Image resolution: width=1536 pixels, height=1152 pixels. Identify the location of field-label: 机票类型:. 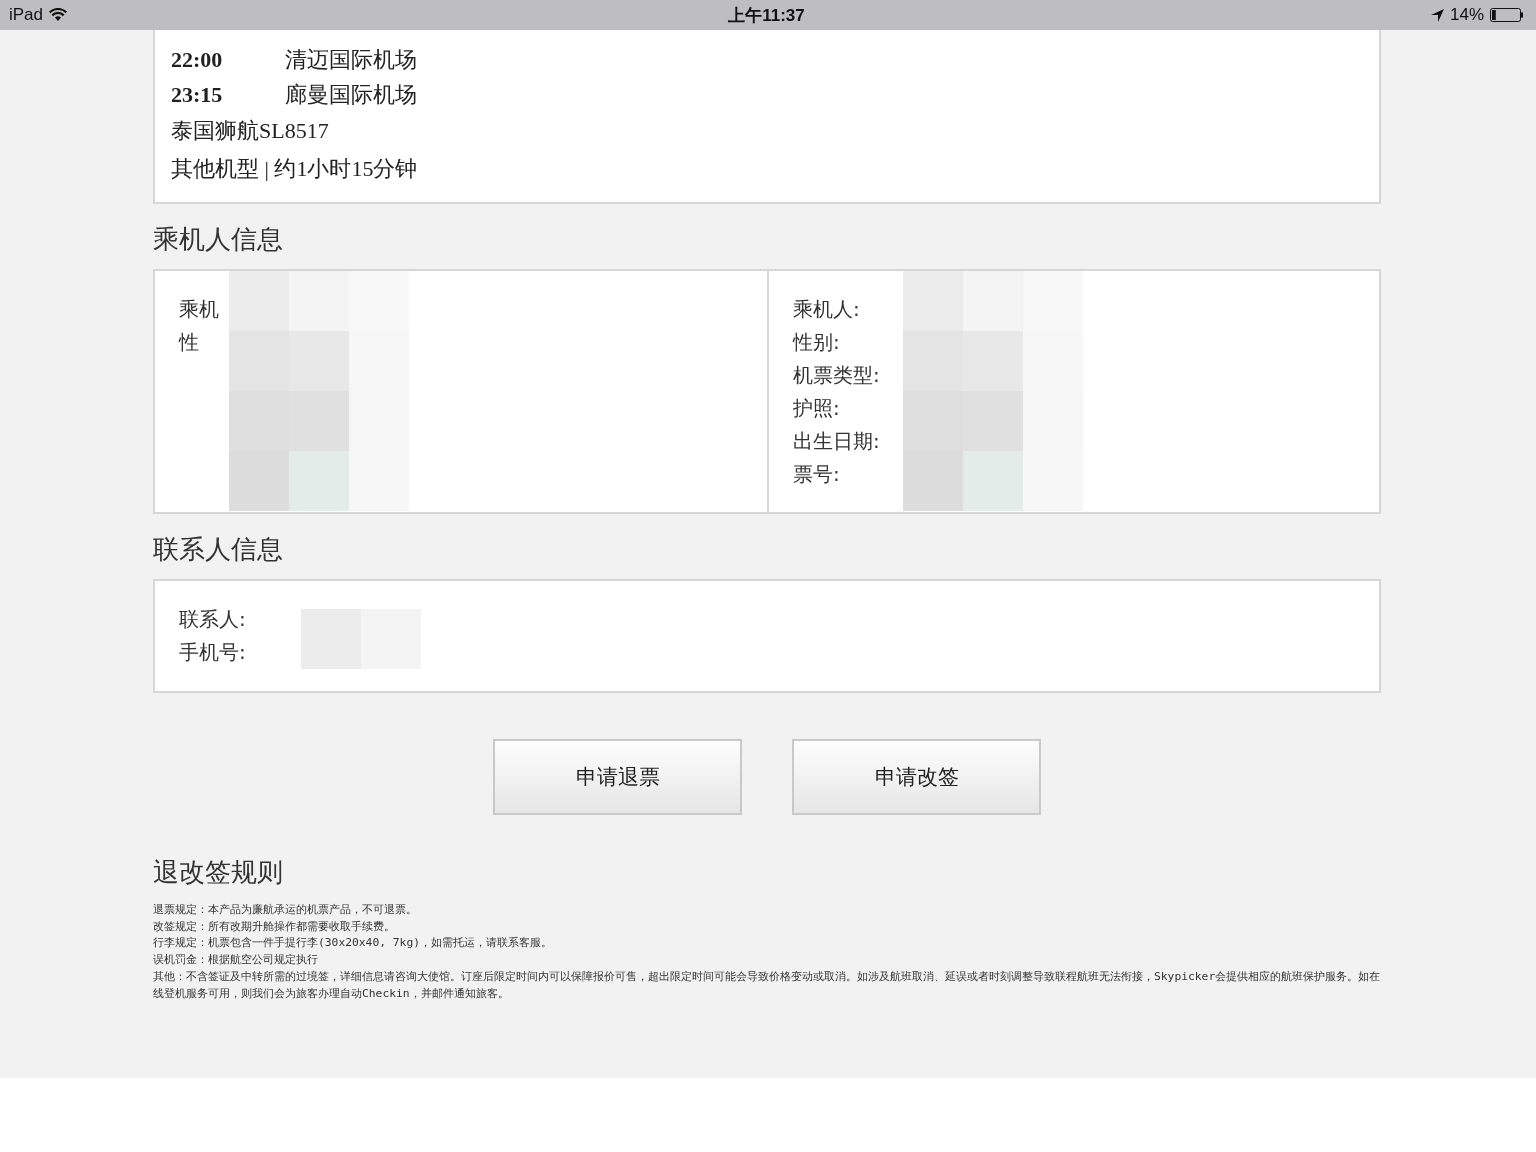
(836, 375).